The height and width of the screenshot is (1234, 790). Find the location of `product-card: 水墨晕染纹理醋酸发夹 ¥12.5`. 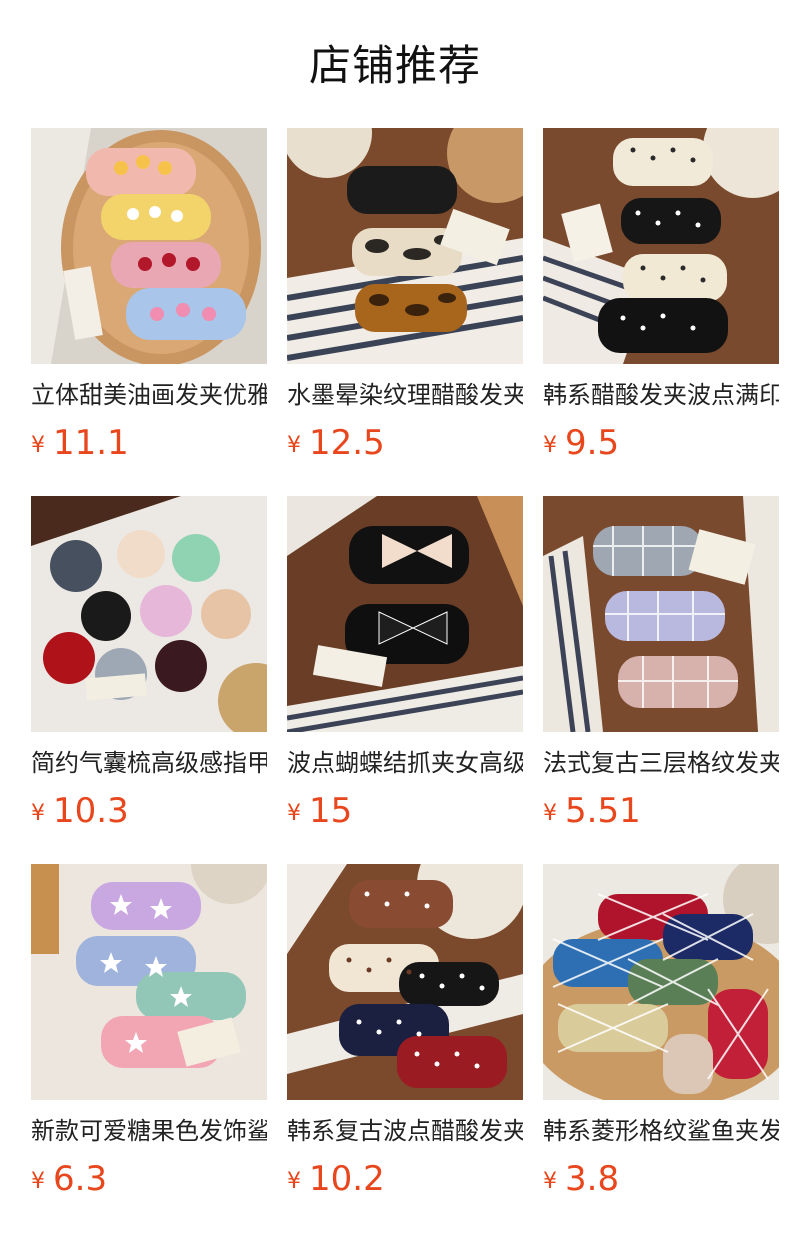

product-card: 水墨晕染纹理醋酸发夹 ¥12.5 is located at coordinates (405, 295).